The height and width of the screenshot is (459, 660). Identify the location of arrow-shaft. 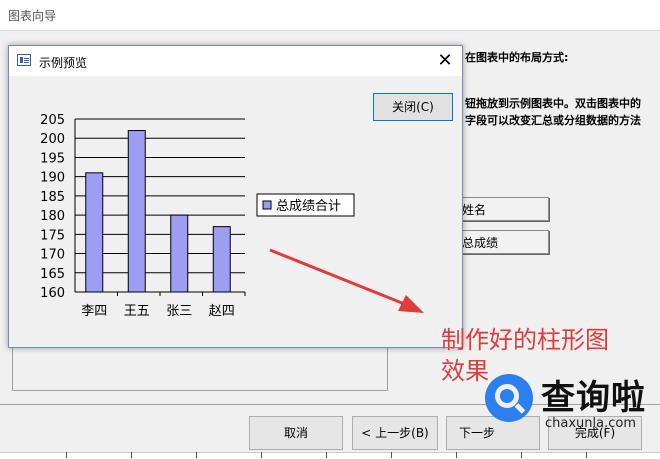
(341, 278).